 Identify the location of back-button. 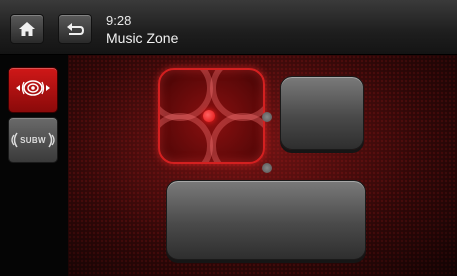
(75, 29).